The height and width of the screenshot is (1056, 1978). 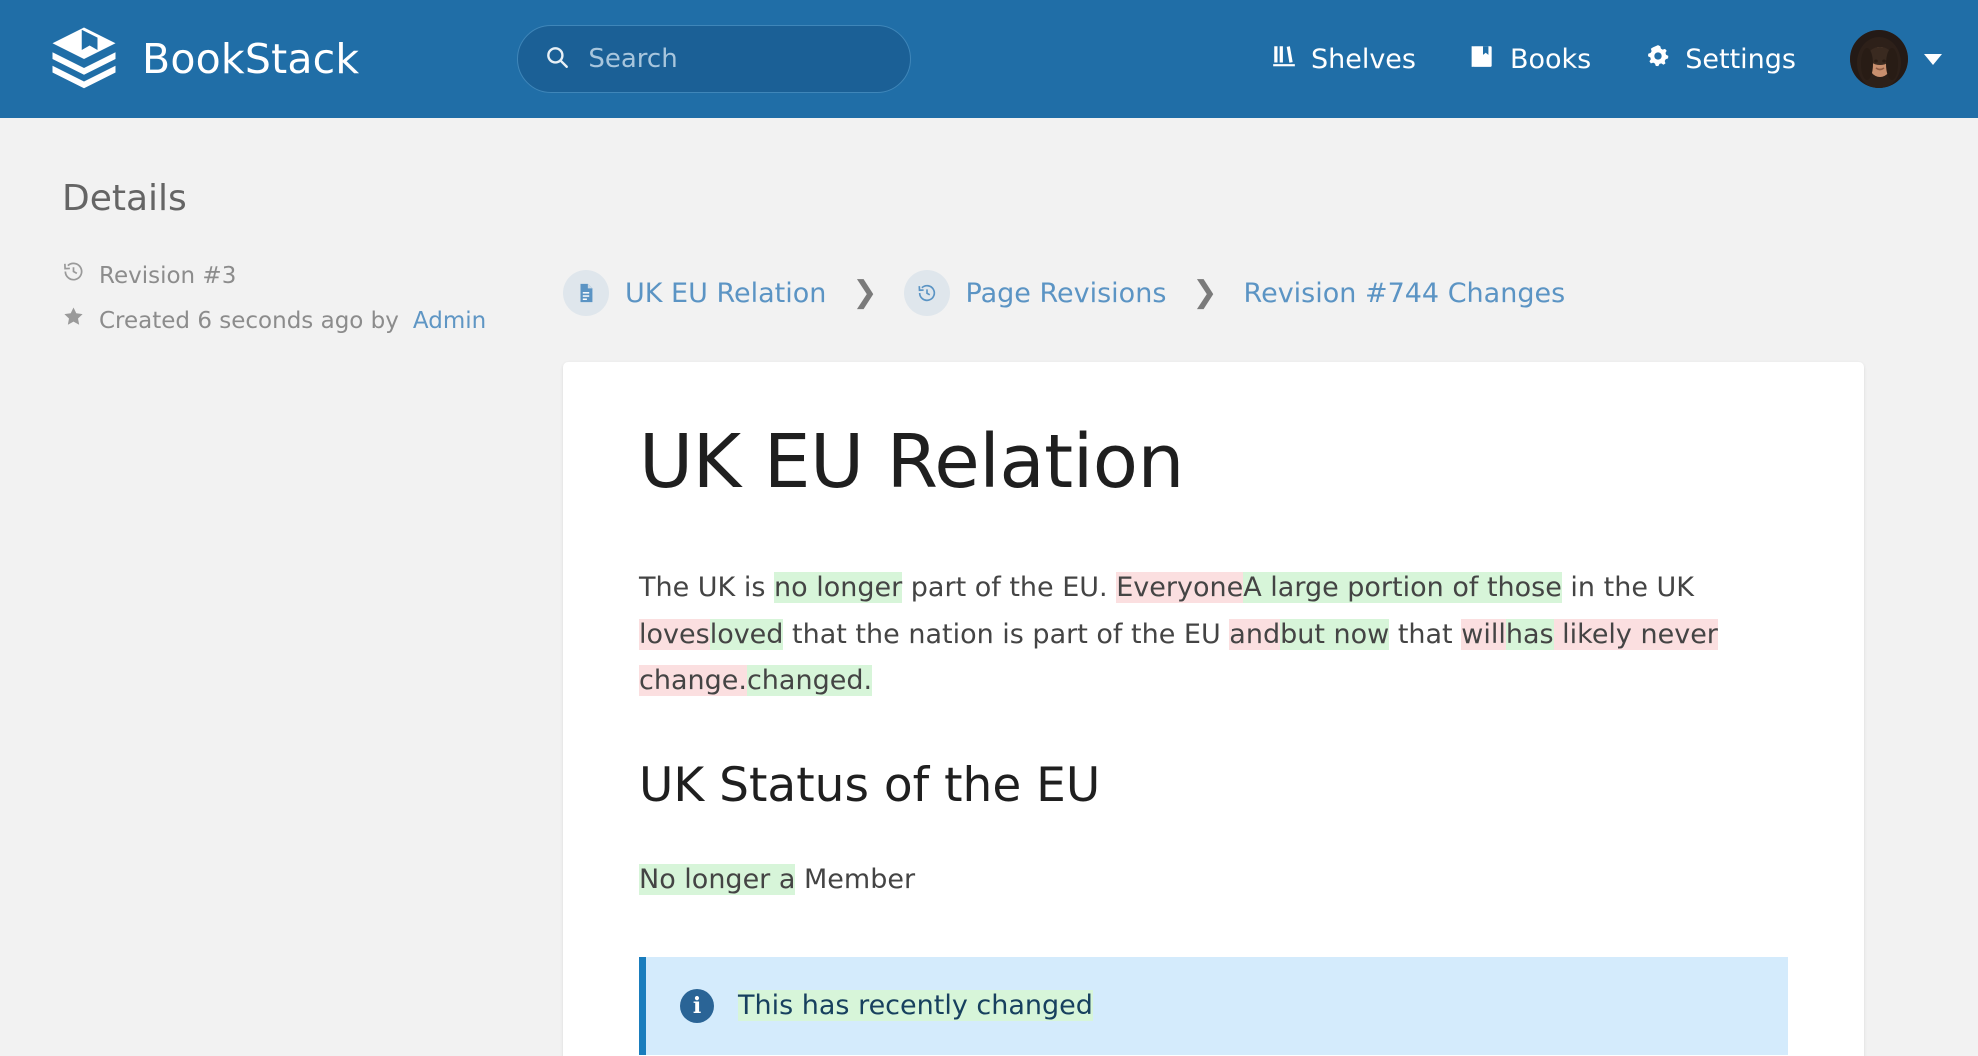 What do you see at coordinates (746, 634) in the screenshot?
I see `diff-segment-insert: loved` at bounding box center [746, 634].